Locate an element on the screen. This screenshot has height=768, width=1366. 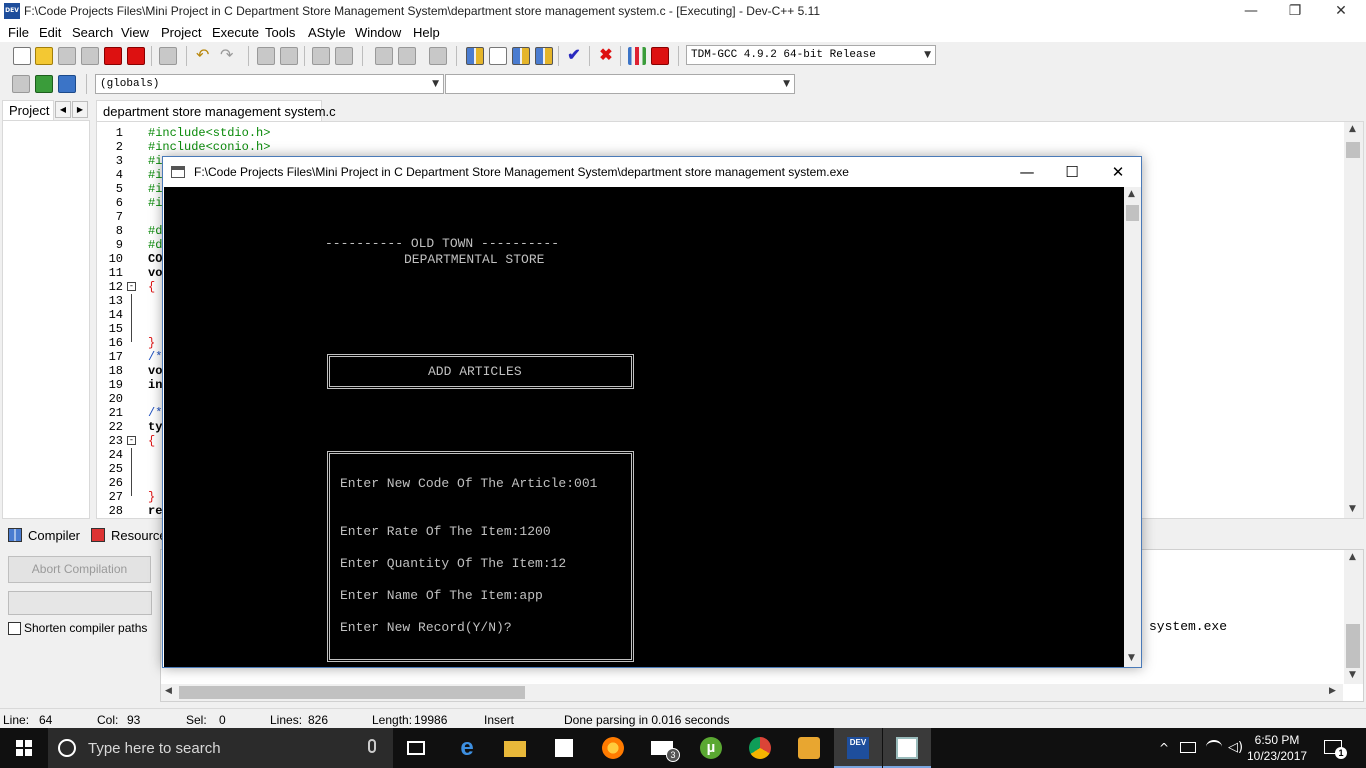
goto-definition-icon is located at coordinates (67, 84).